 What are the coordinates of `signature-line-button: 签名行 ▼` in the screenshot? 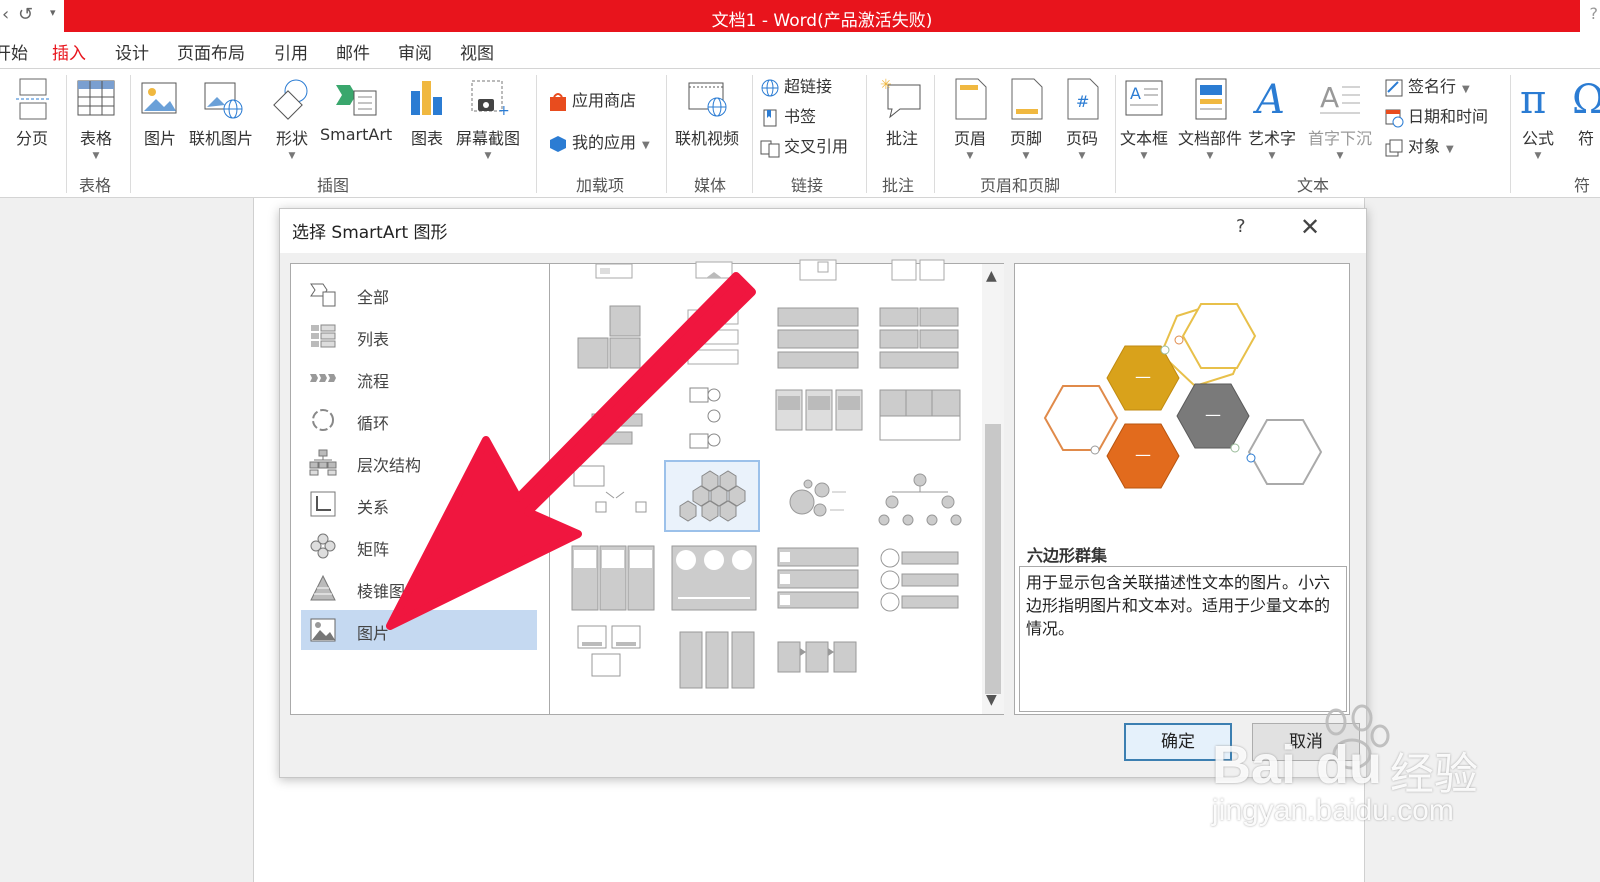 It's located at (1427, 85).